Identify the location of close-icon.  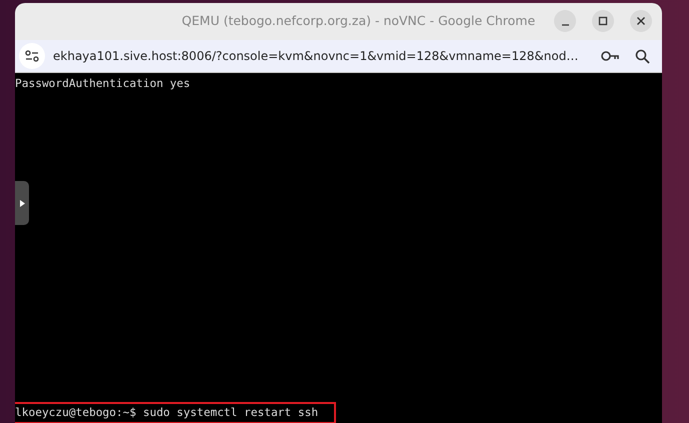
(641, 21).